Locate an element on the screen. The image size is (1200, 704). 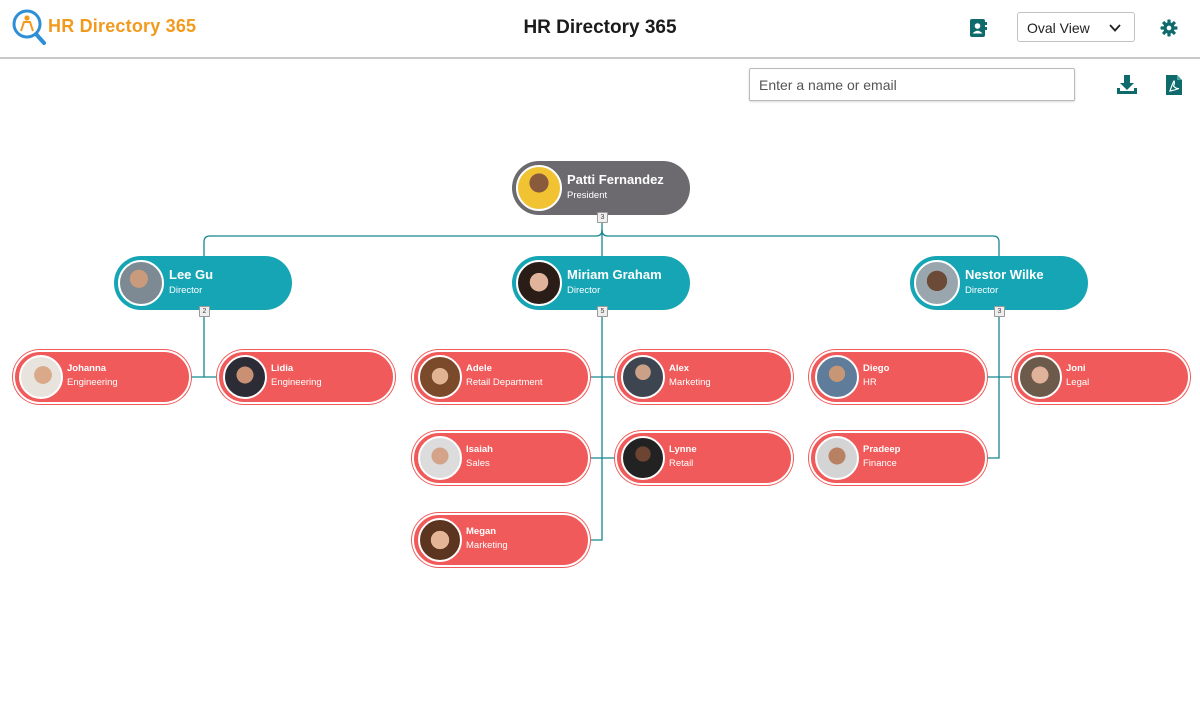
org-node-director: Miriam Graham Director is located at coordinates (601, 283).